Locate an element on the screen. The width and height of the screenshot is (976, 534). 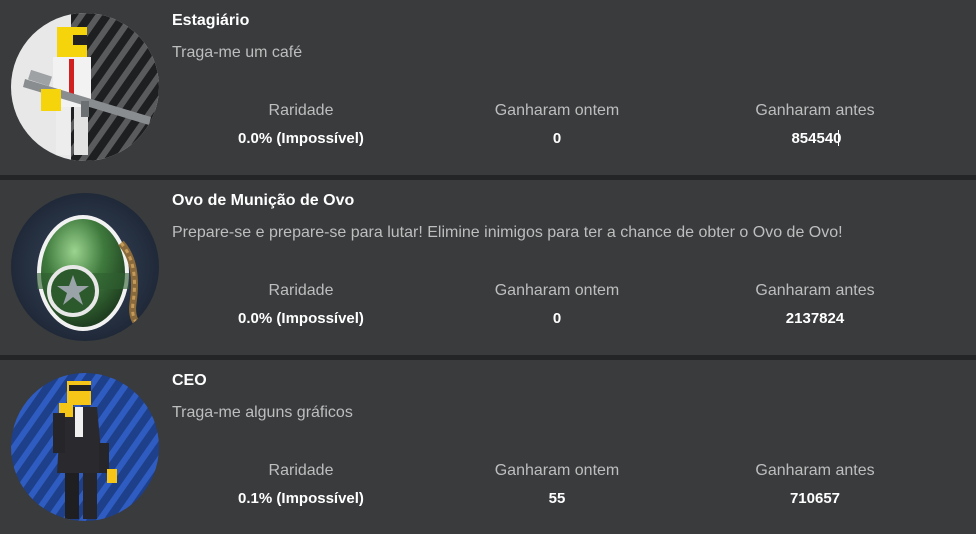
won-before-value: 710657 is located at coordinates (815, 498).